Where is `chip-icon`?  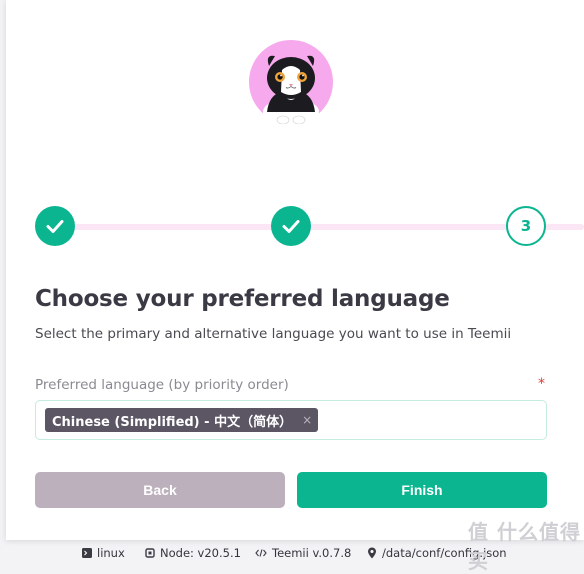 chip-icon is located at coordinates (150, 553).